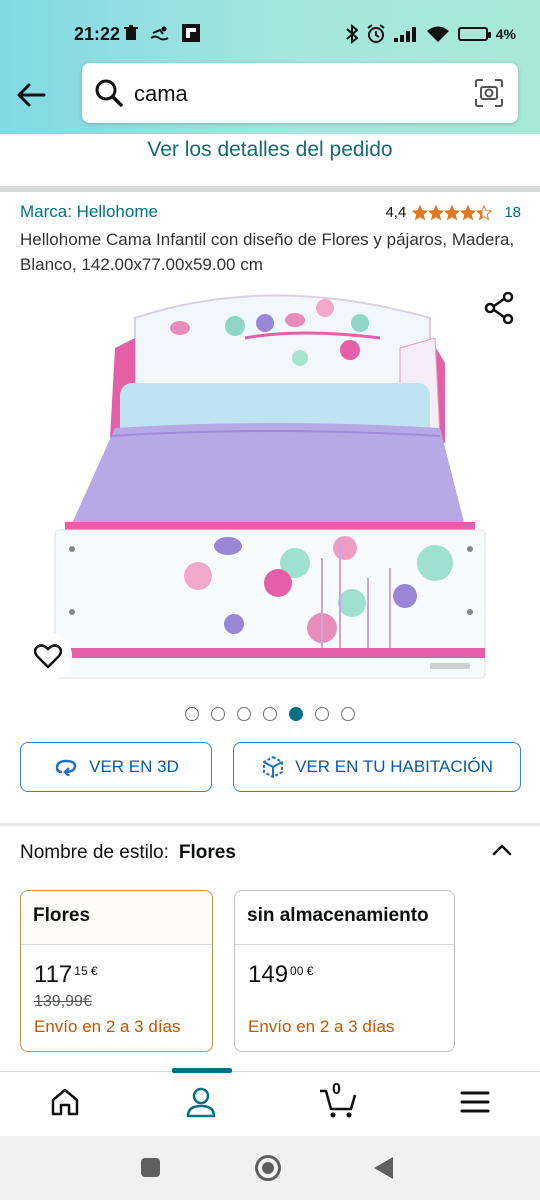 The height and width of the screenshot is (1200, 540). Describe the element at coordinates (505, 34) in the screenshot. I see `battery-level: 4%` at that location.